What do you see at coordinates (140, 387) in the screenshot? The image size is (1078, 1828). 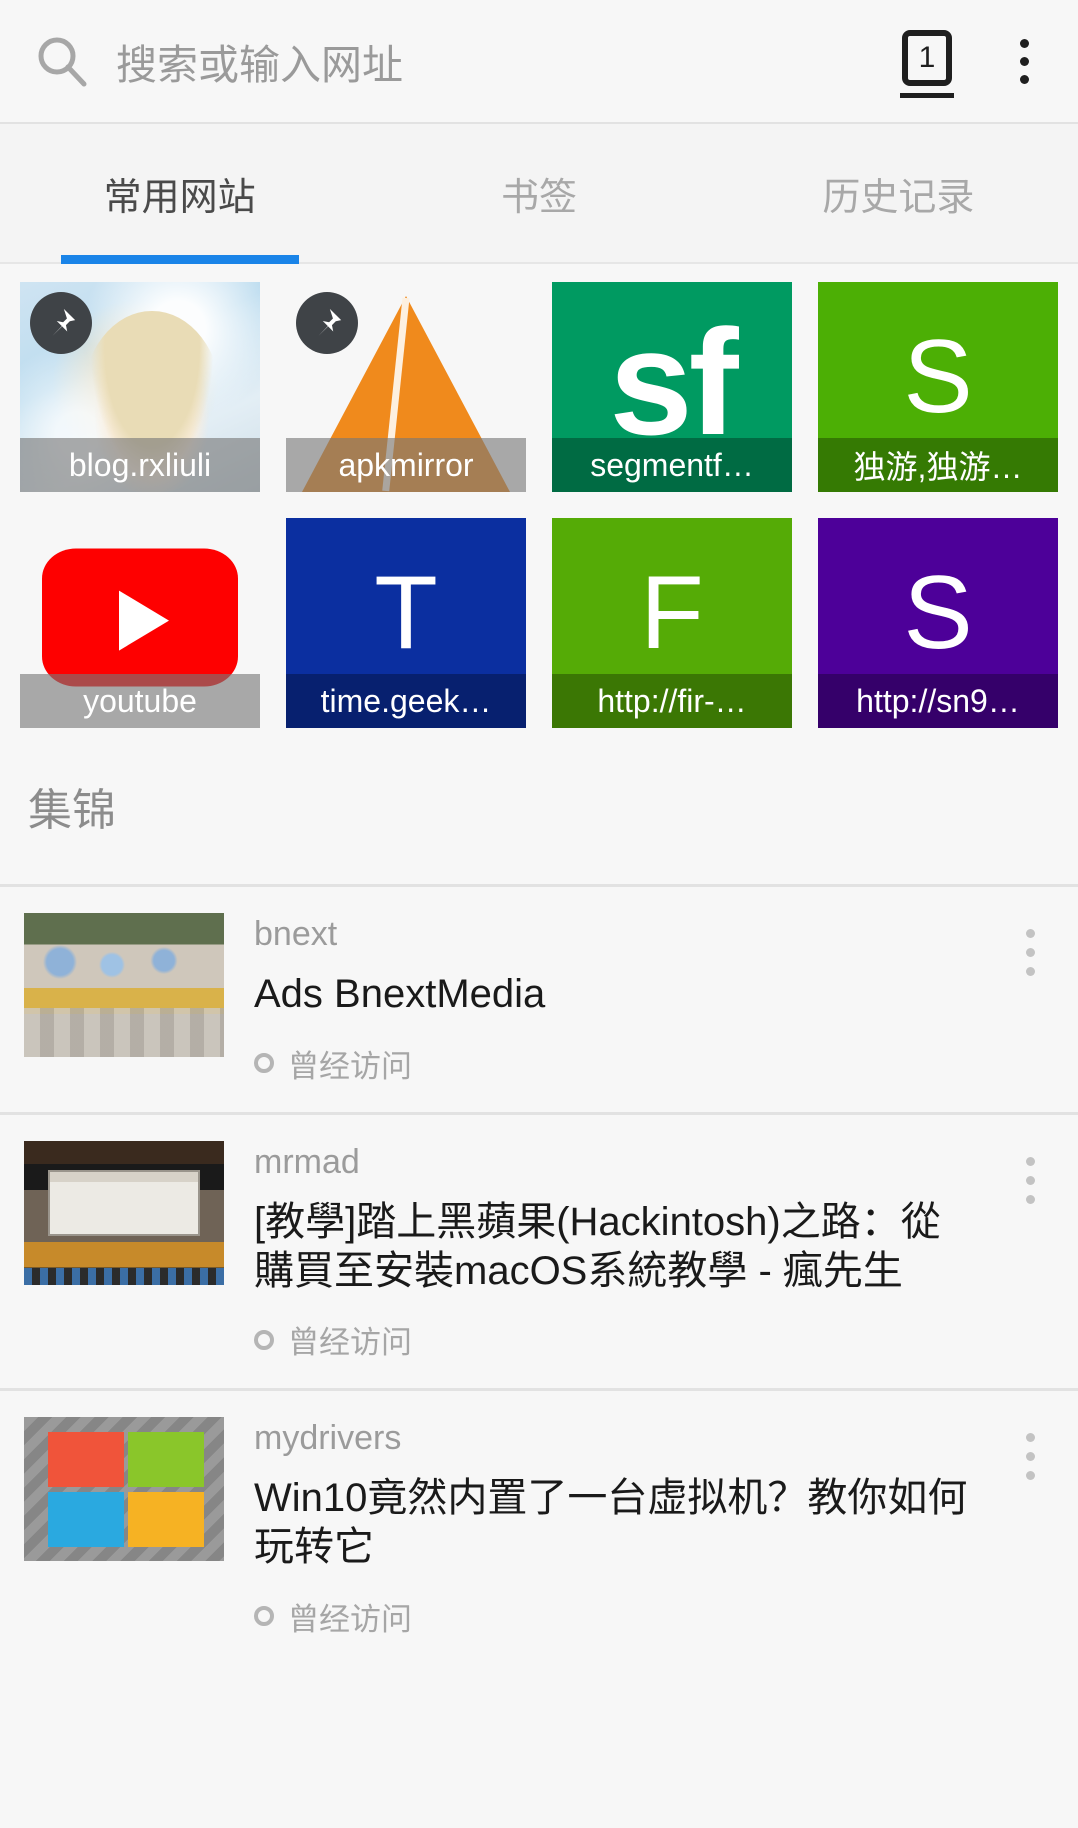 I see `tile-blog-rxliuli: blog.rxliuli` at bounding box center [140, 387].